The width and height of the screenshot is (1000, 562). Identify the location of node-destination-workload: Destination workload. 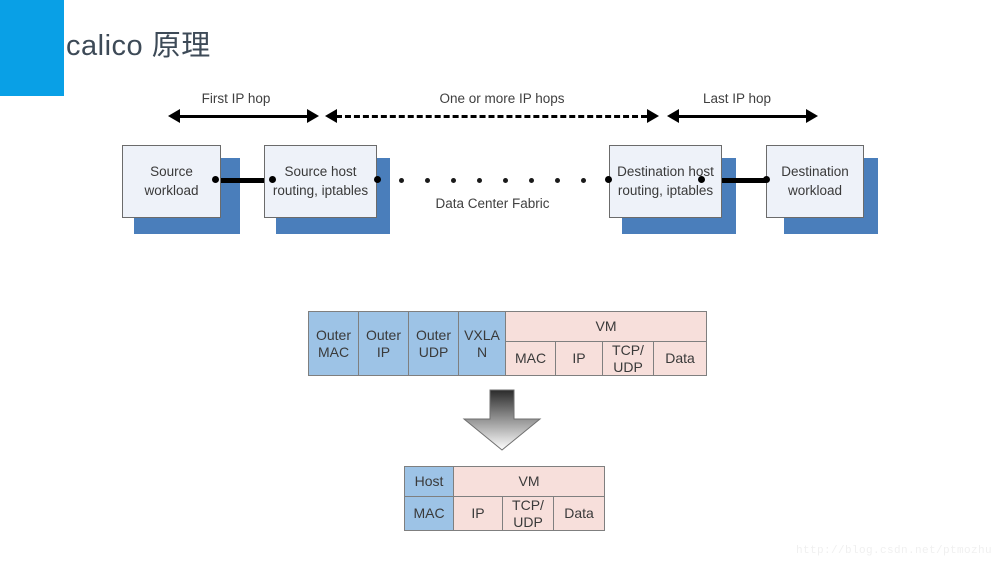
(815, 181).